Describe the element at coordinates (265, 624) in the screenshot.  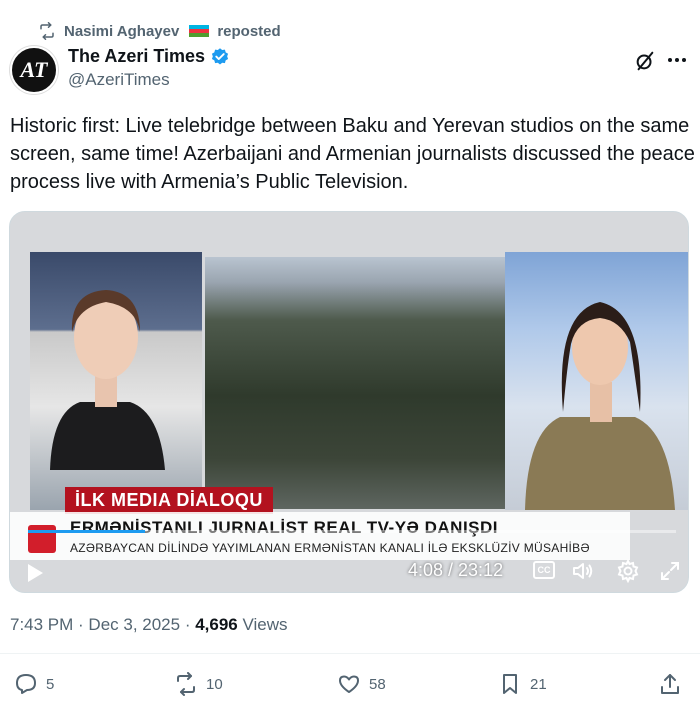
I see `views-label: Views` at that location.